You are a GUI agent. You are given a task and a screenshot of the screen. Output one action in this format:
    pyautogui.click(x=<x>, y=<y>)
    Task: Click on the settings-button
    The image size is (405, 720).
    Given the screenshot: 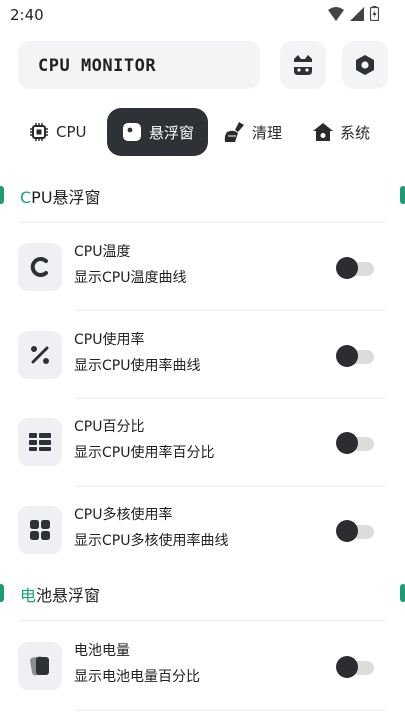 What is the action you would take?
    pyautogui.click(x=365, y=65)
    